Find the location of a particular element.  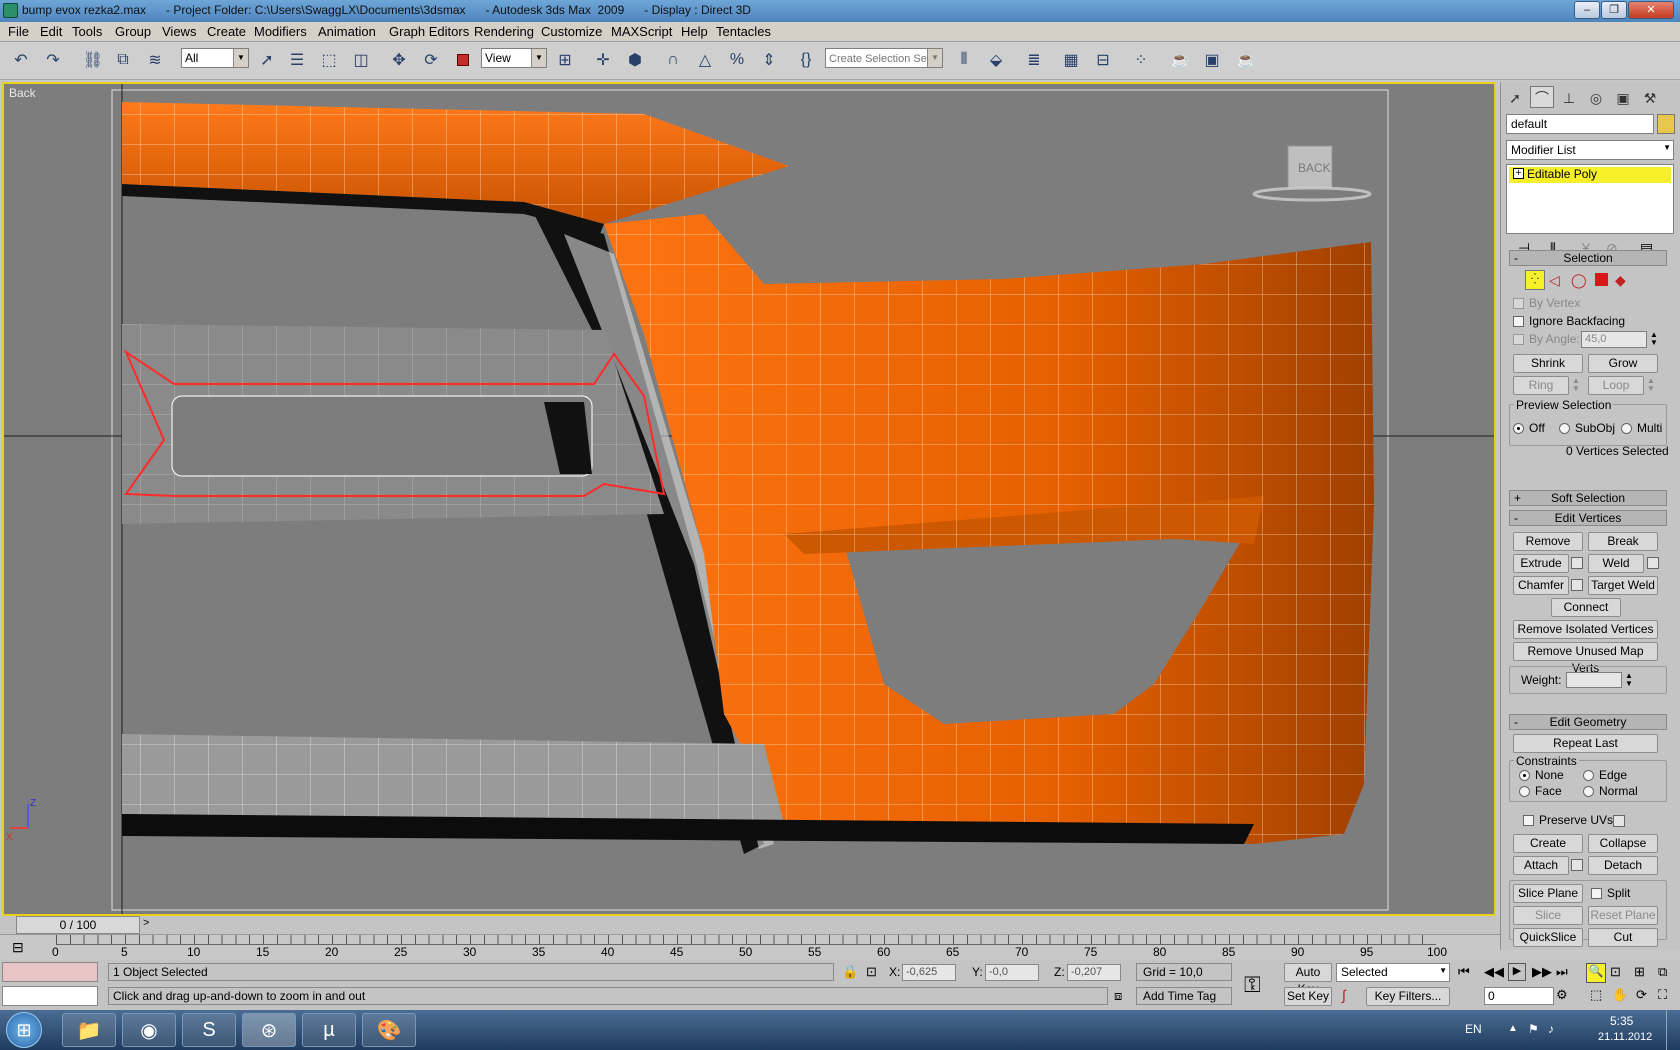

attach-button: Attach is located at coordinates (1541, 865).